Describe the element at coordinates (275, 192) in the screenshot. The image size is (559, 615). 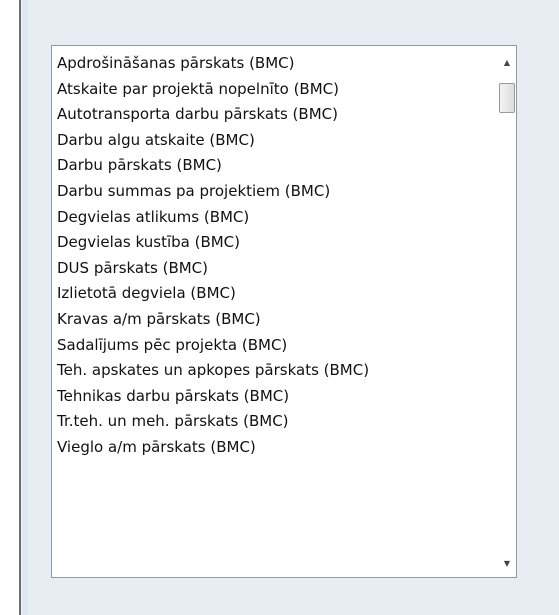
I see `list-item: Darbu summas pa projektiem (BMC)` at that location.